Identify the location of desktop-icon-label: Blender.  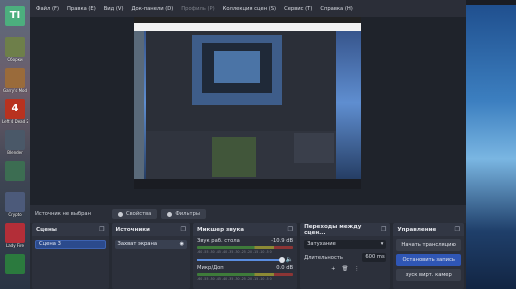
(15, 152).